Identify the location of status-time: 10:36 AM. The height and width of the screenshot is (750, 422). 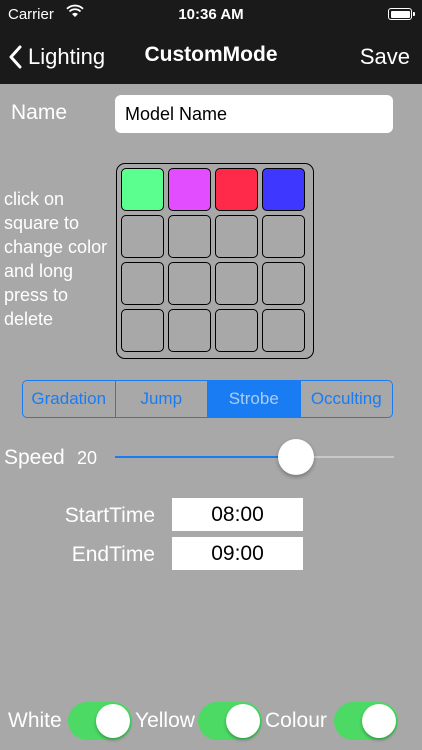
(211, 14).